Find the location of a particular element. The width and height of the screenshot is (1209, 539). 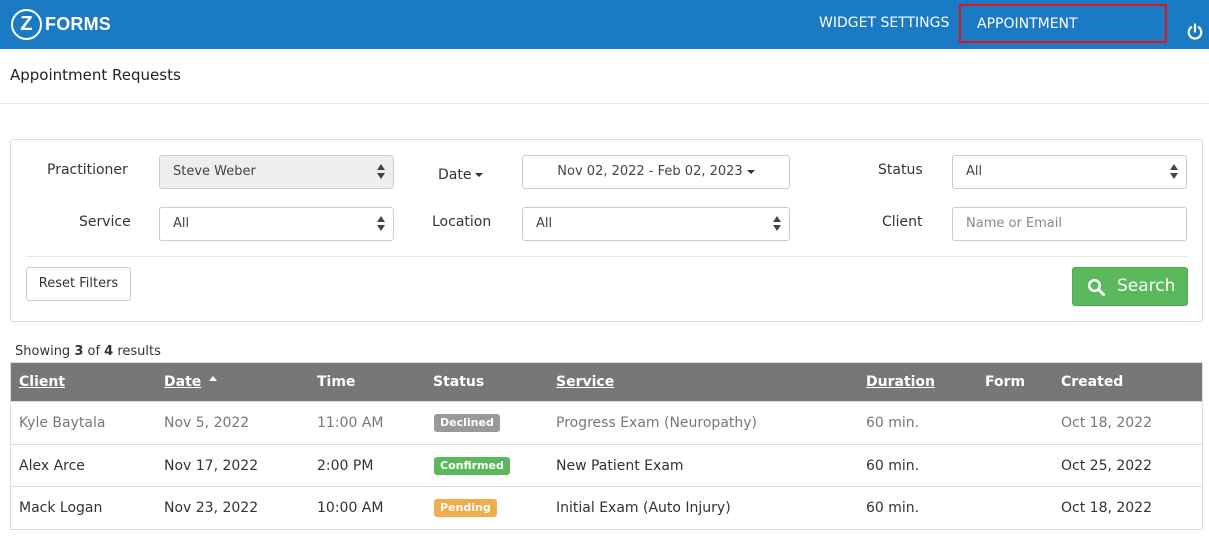

header-duration: Duration is located at coordinates (900, 382).